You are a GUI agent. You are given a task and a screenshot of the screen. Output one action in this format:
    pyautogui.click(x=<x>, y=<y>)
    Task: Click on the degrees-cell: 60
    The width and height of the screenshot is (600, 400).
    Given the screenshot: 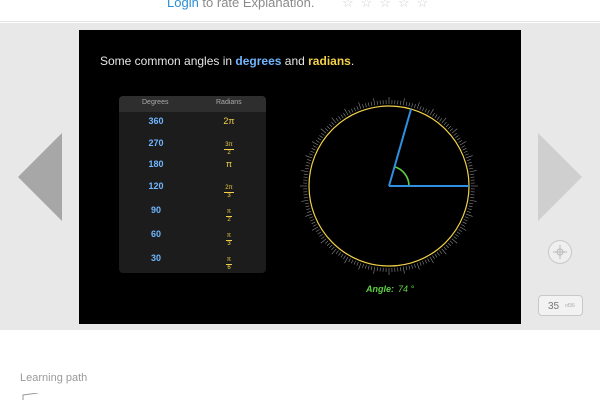 What is the action you would take?
    pyautogui.click(x=155, y=234)
    